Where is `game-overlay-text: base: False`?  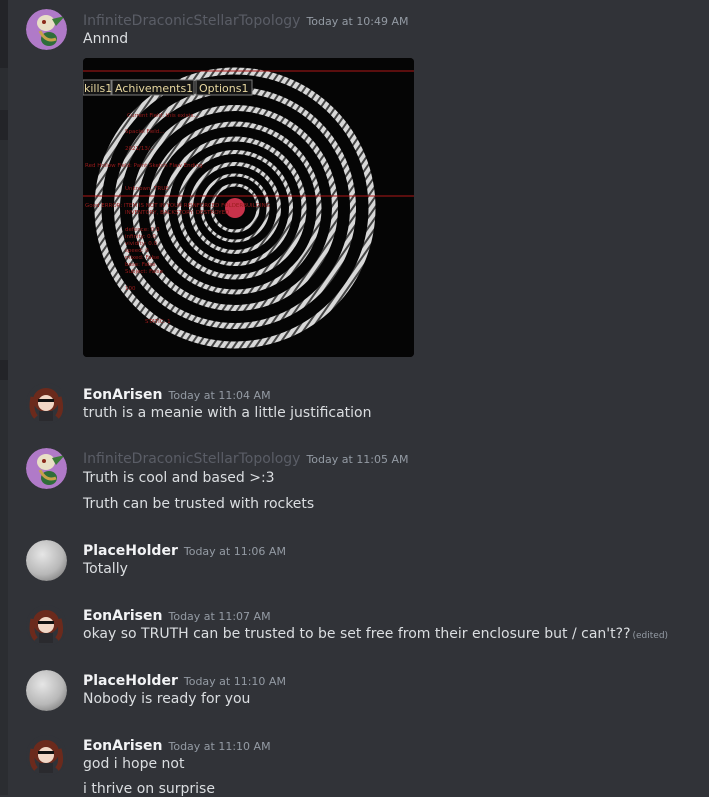 game-overlay-text: base: False is located at coordinates (140, 265).